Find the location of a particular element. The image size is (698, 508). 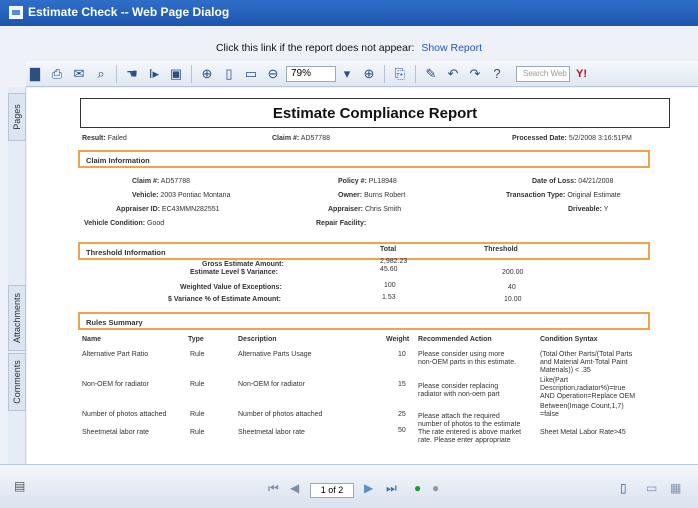

threshold-row-total: 45.60 is located at coordinates (389, 269).